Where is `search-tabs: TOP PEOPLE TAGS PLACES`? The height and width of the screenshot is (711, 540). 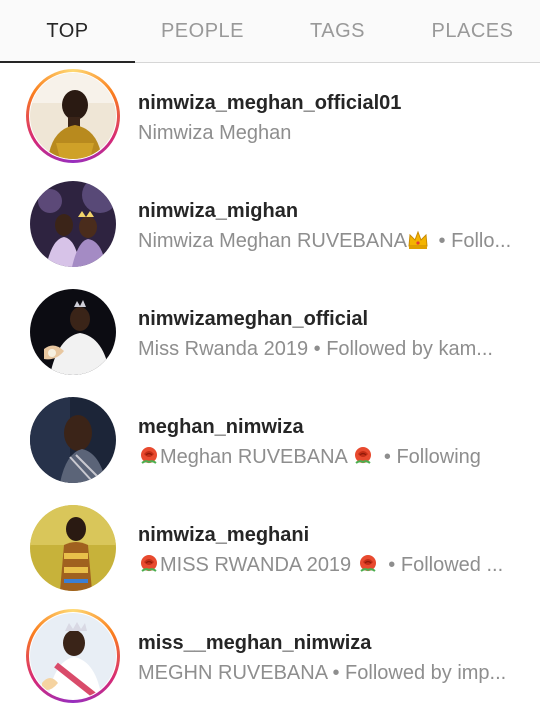 search-tabs: TOP PEOPLE TAGS PLACES is located at coordinates (270, 31).